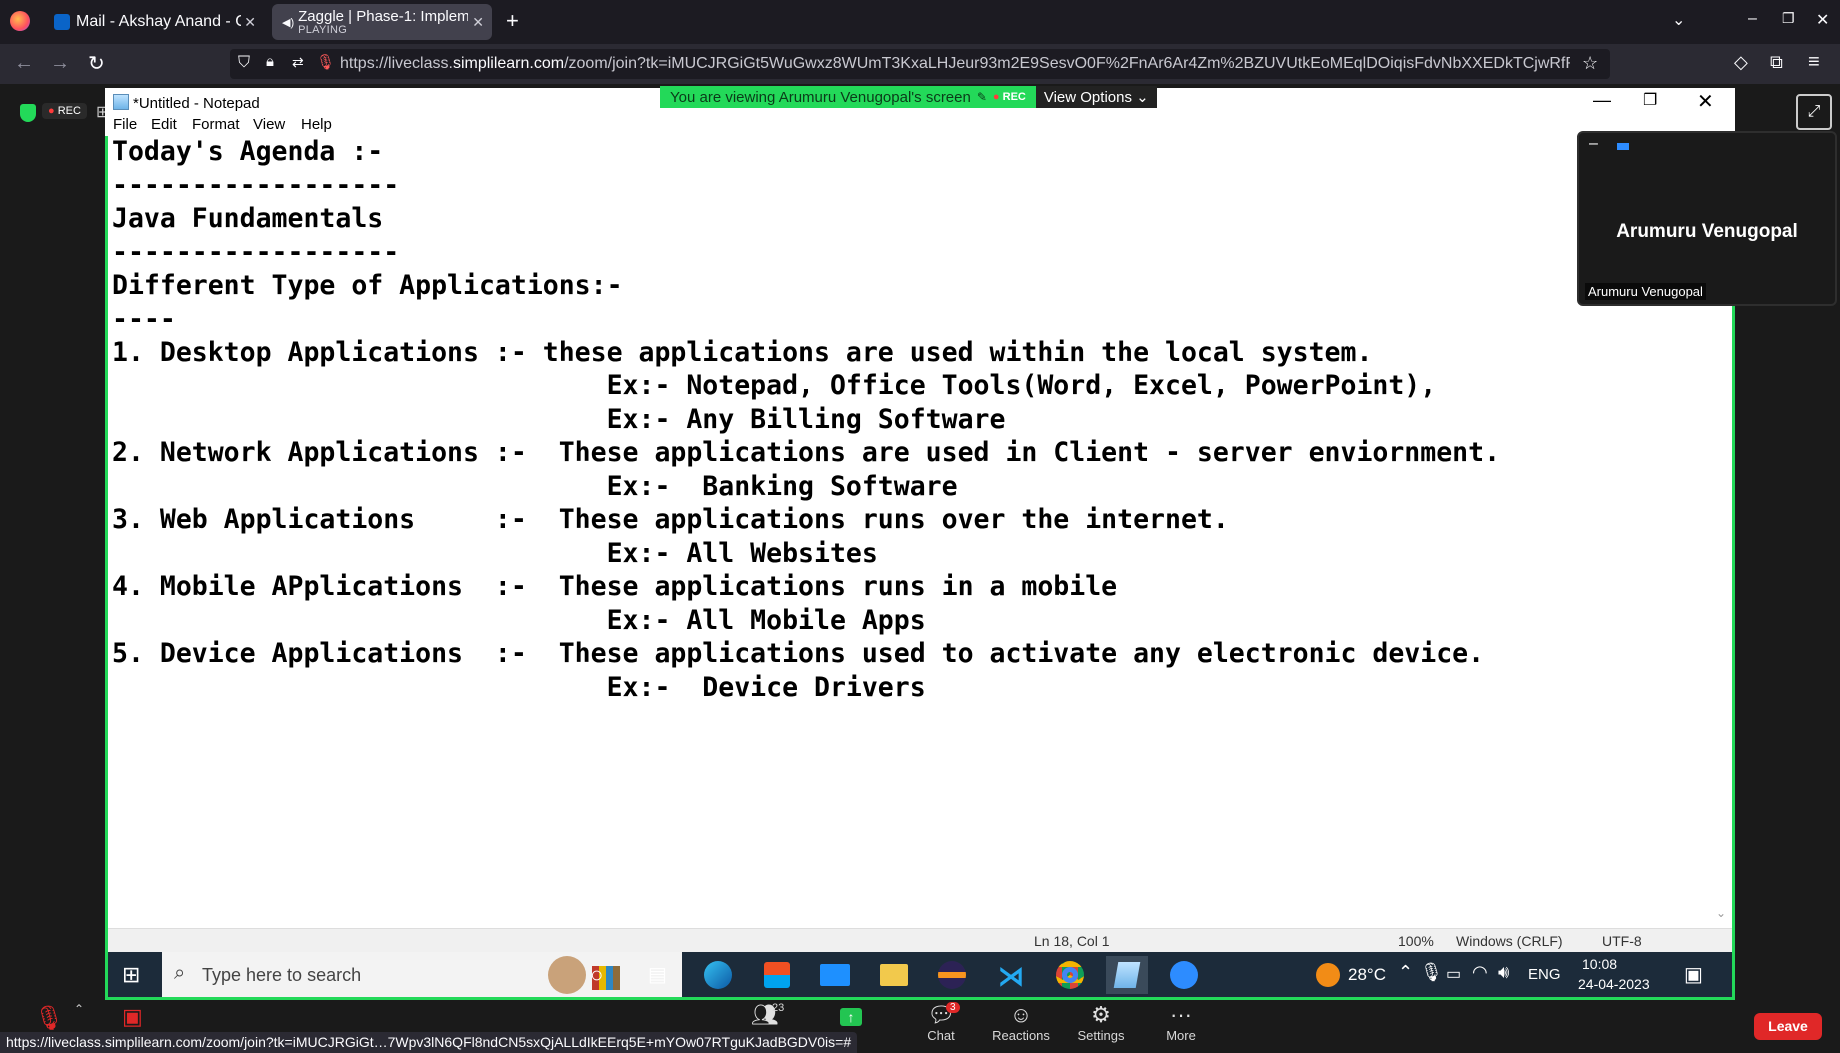 This screenshot has width=1840, height=1053. What do you see at coordinates (1622, 941) in the screenshot?
I see `encoding: UTF-8` at bounding box center [1622, 941].